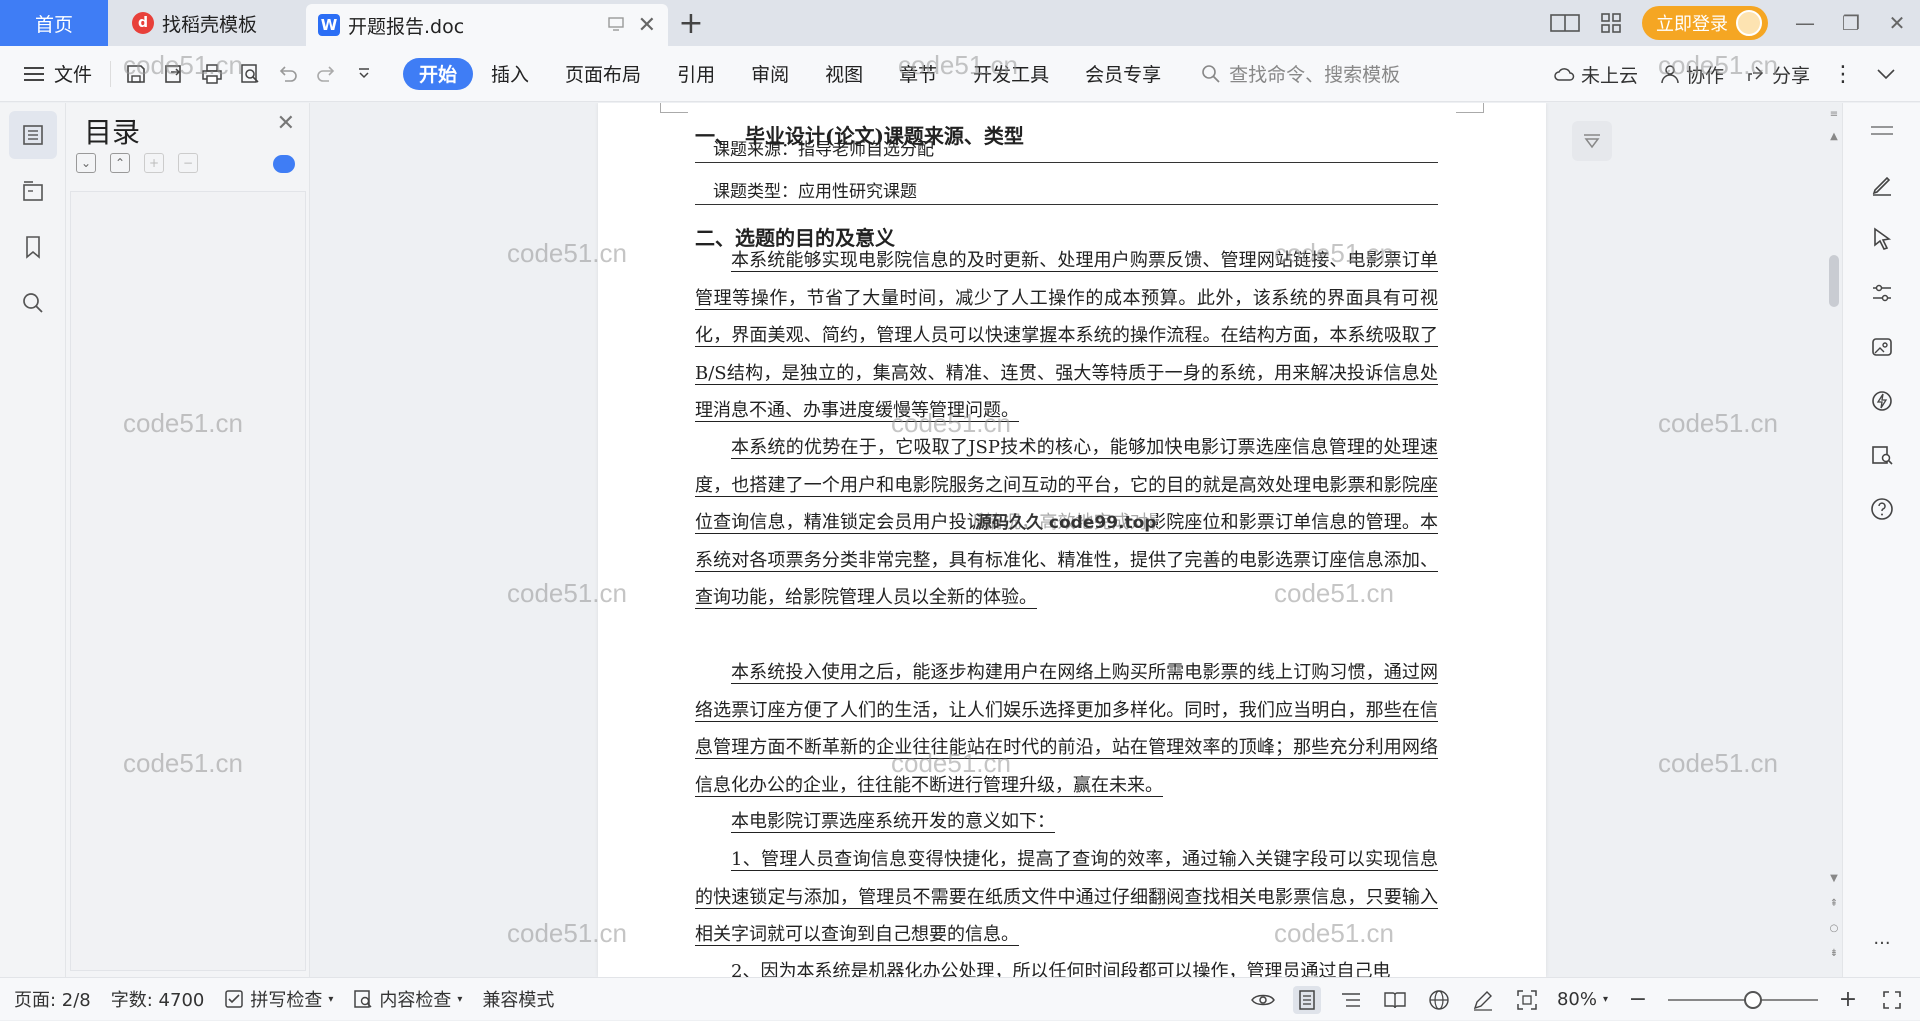  Describe the element at coordinates (487, 25) in the screenshot. I see `tab-document: W 开题报告.doc ✕` at that location.